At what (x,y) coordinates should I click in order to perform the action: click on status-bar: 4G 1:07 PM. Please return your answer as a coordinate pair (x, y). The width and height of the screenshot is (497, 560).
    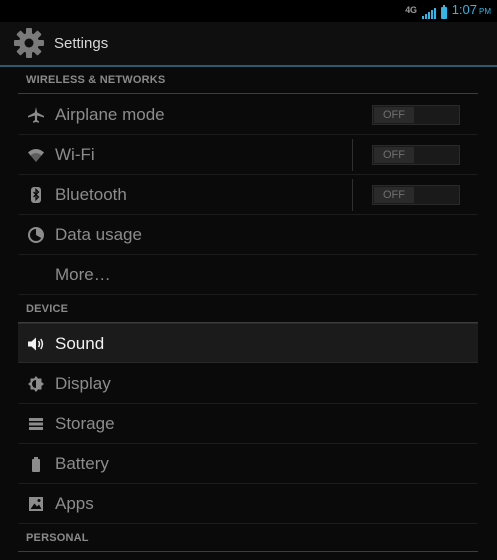
    Looking at the image, I should click on (248, 11).